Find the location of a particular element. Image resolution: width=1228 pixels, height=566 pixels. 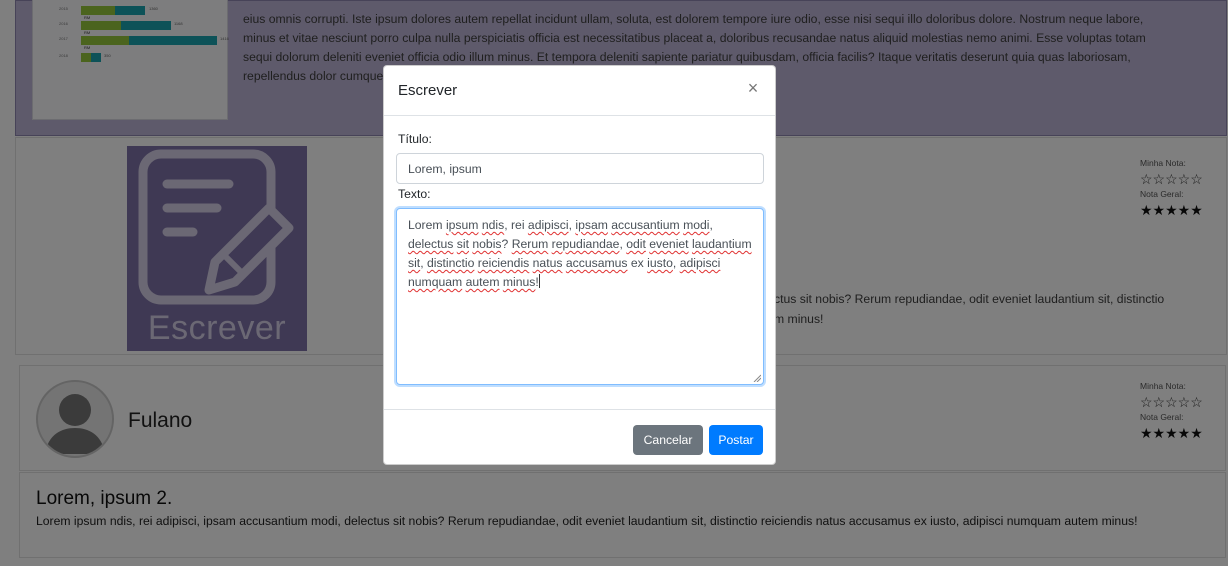

post-button: Postar is located at coordinates (736, 440).